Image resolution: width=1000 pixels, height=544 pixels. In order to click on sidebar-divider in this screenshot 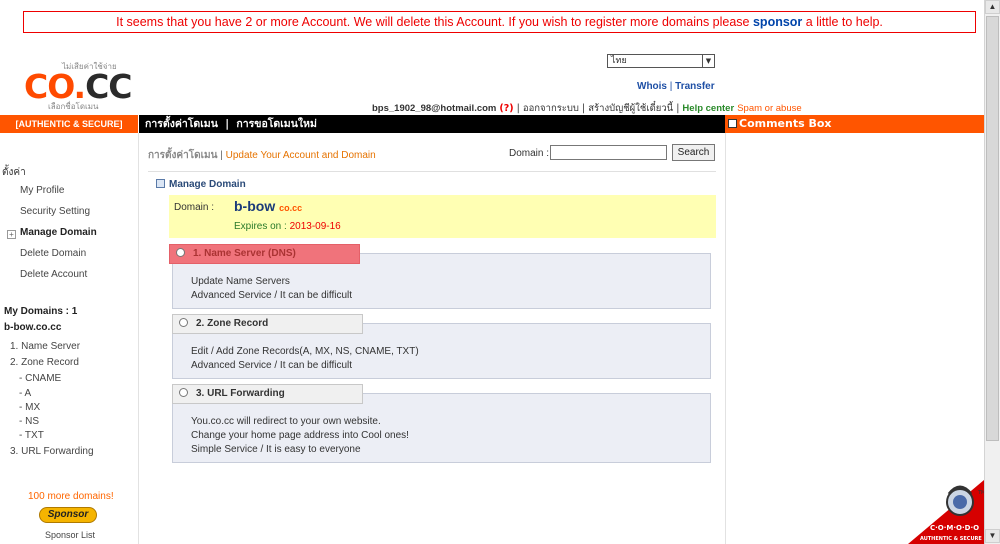, I will do `click(138, 338)`.